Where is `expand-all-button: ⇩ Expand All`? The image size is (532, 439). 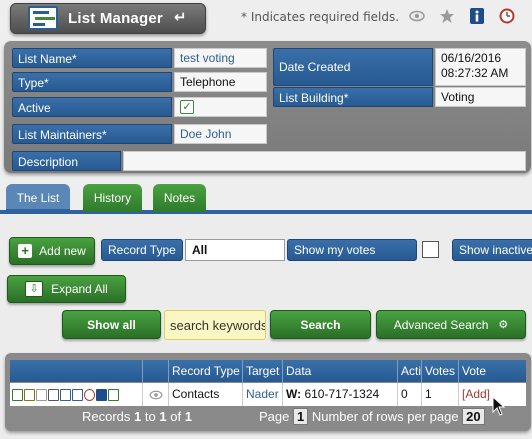 expand-all-button: ⇩ Expand All is located at coordinates (66, 289).